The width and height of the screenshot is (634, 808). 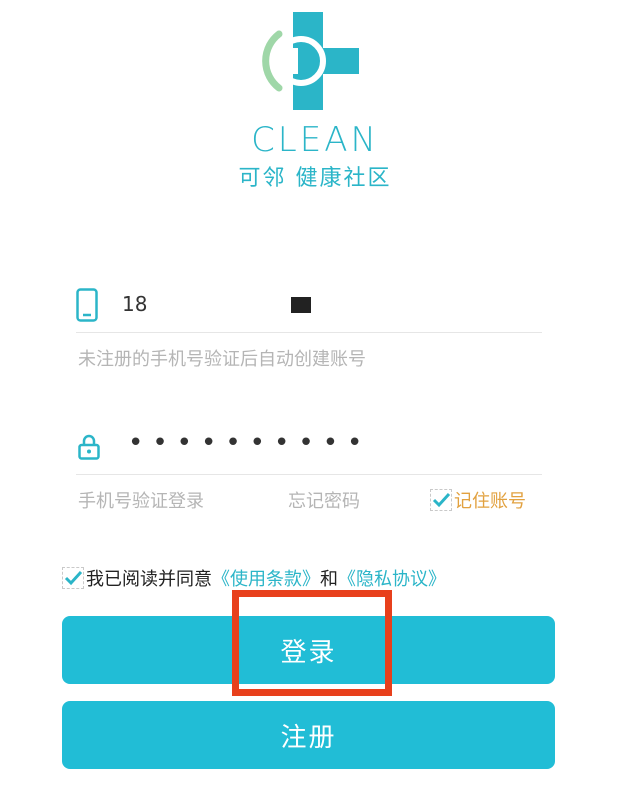 I want to click on register-button: 注册, so click(x=308, y=735).